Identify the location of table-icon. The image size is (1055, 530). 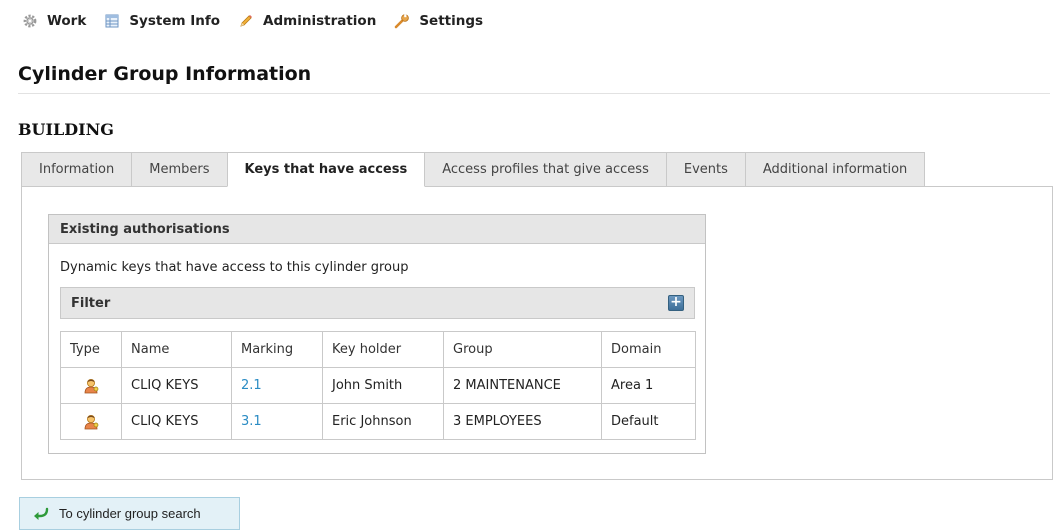
(112, 21).